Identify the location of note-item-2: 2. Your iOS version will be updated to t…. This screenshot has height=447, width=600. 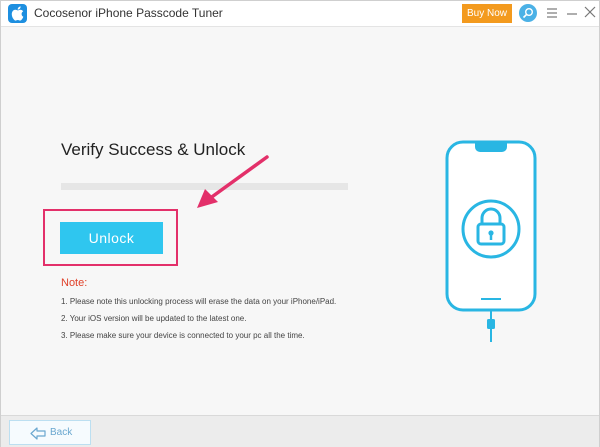
(154, 318).